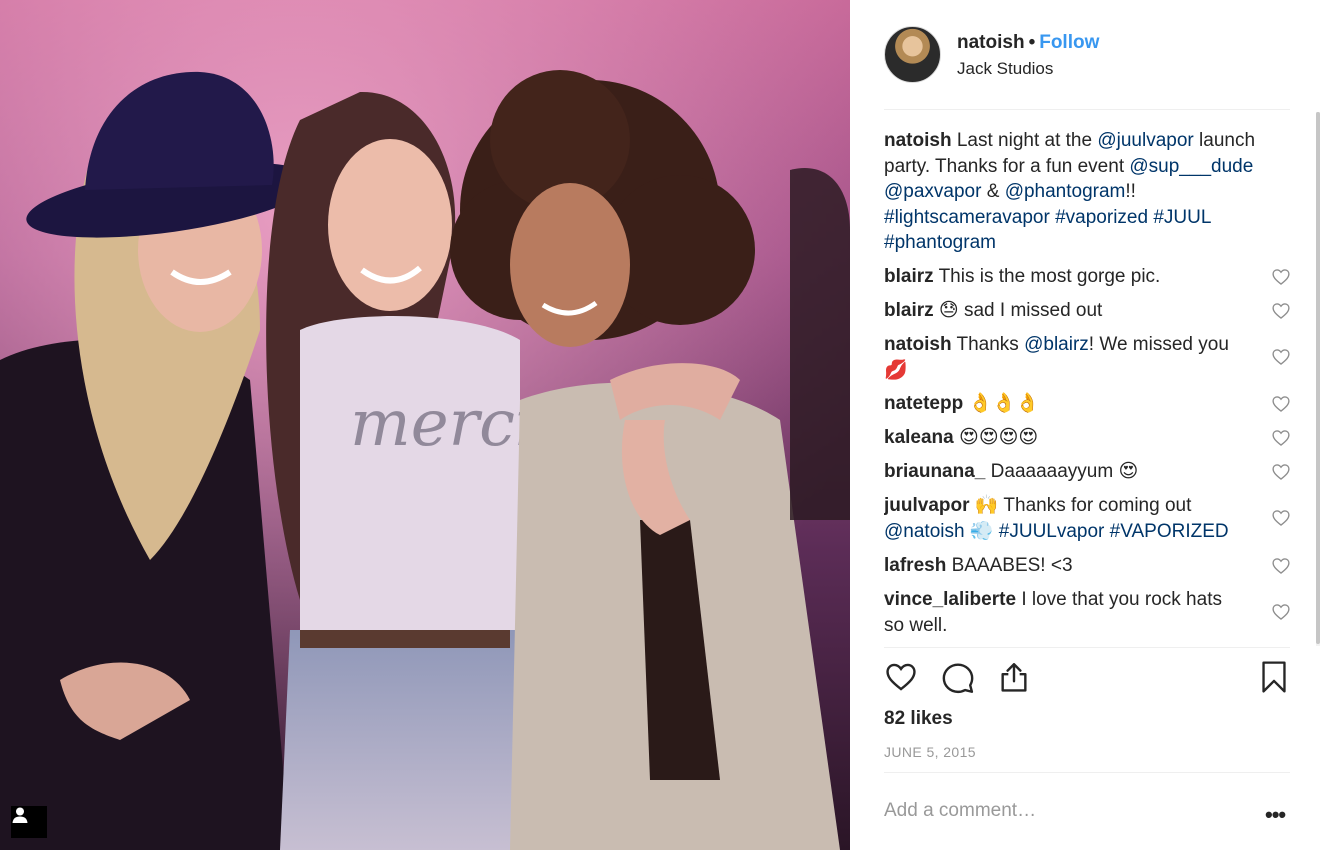  I want to click on comment-item: blairz 😓 sad I missed out, so click(1087, 311).